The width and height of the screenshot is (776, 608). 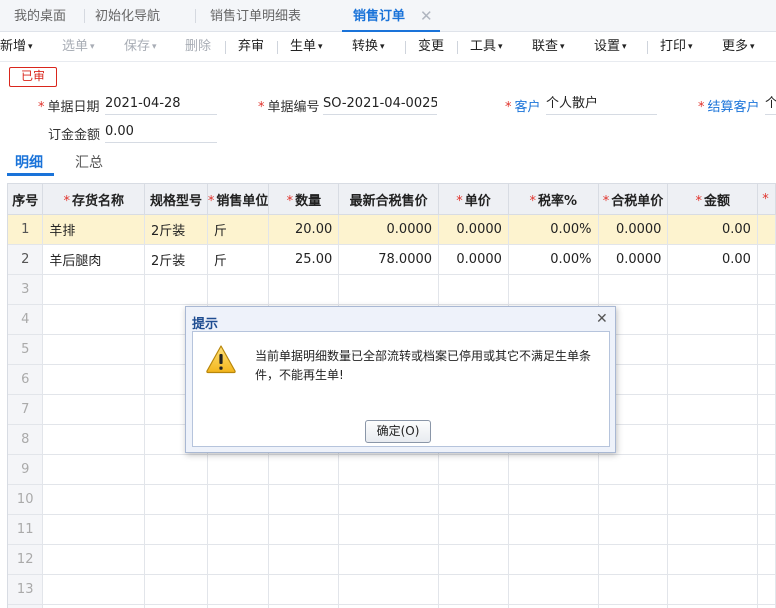 I want to click on table-row: 12, so click(x=392, y=559).